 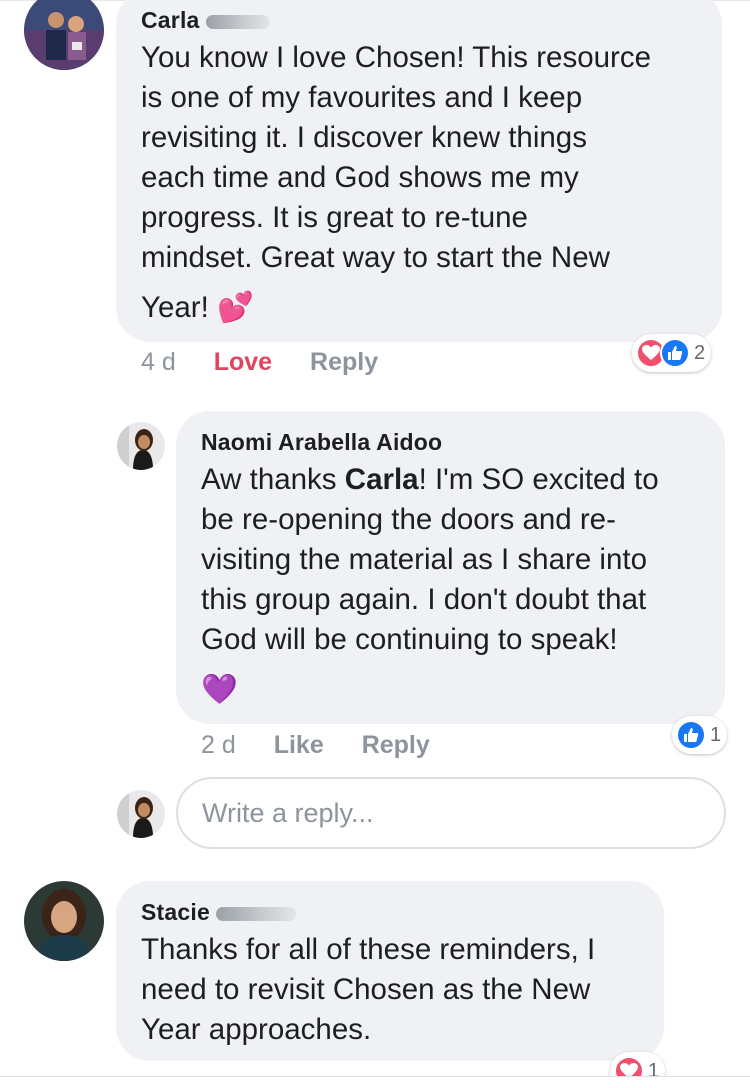 I want to click on body-text: Year!, so click(x=175, y=307).